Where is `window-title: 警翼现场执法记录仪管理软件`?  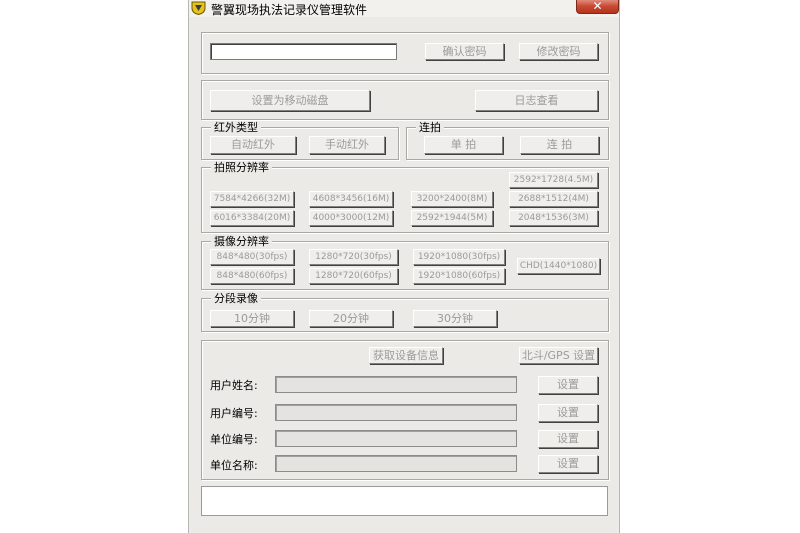 window-title: 警翼现场执法记录仪管理软件 is located at coordinates (289, 10).